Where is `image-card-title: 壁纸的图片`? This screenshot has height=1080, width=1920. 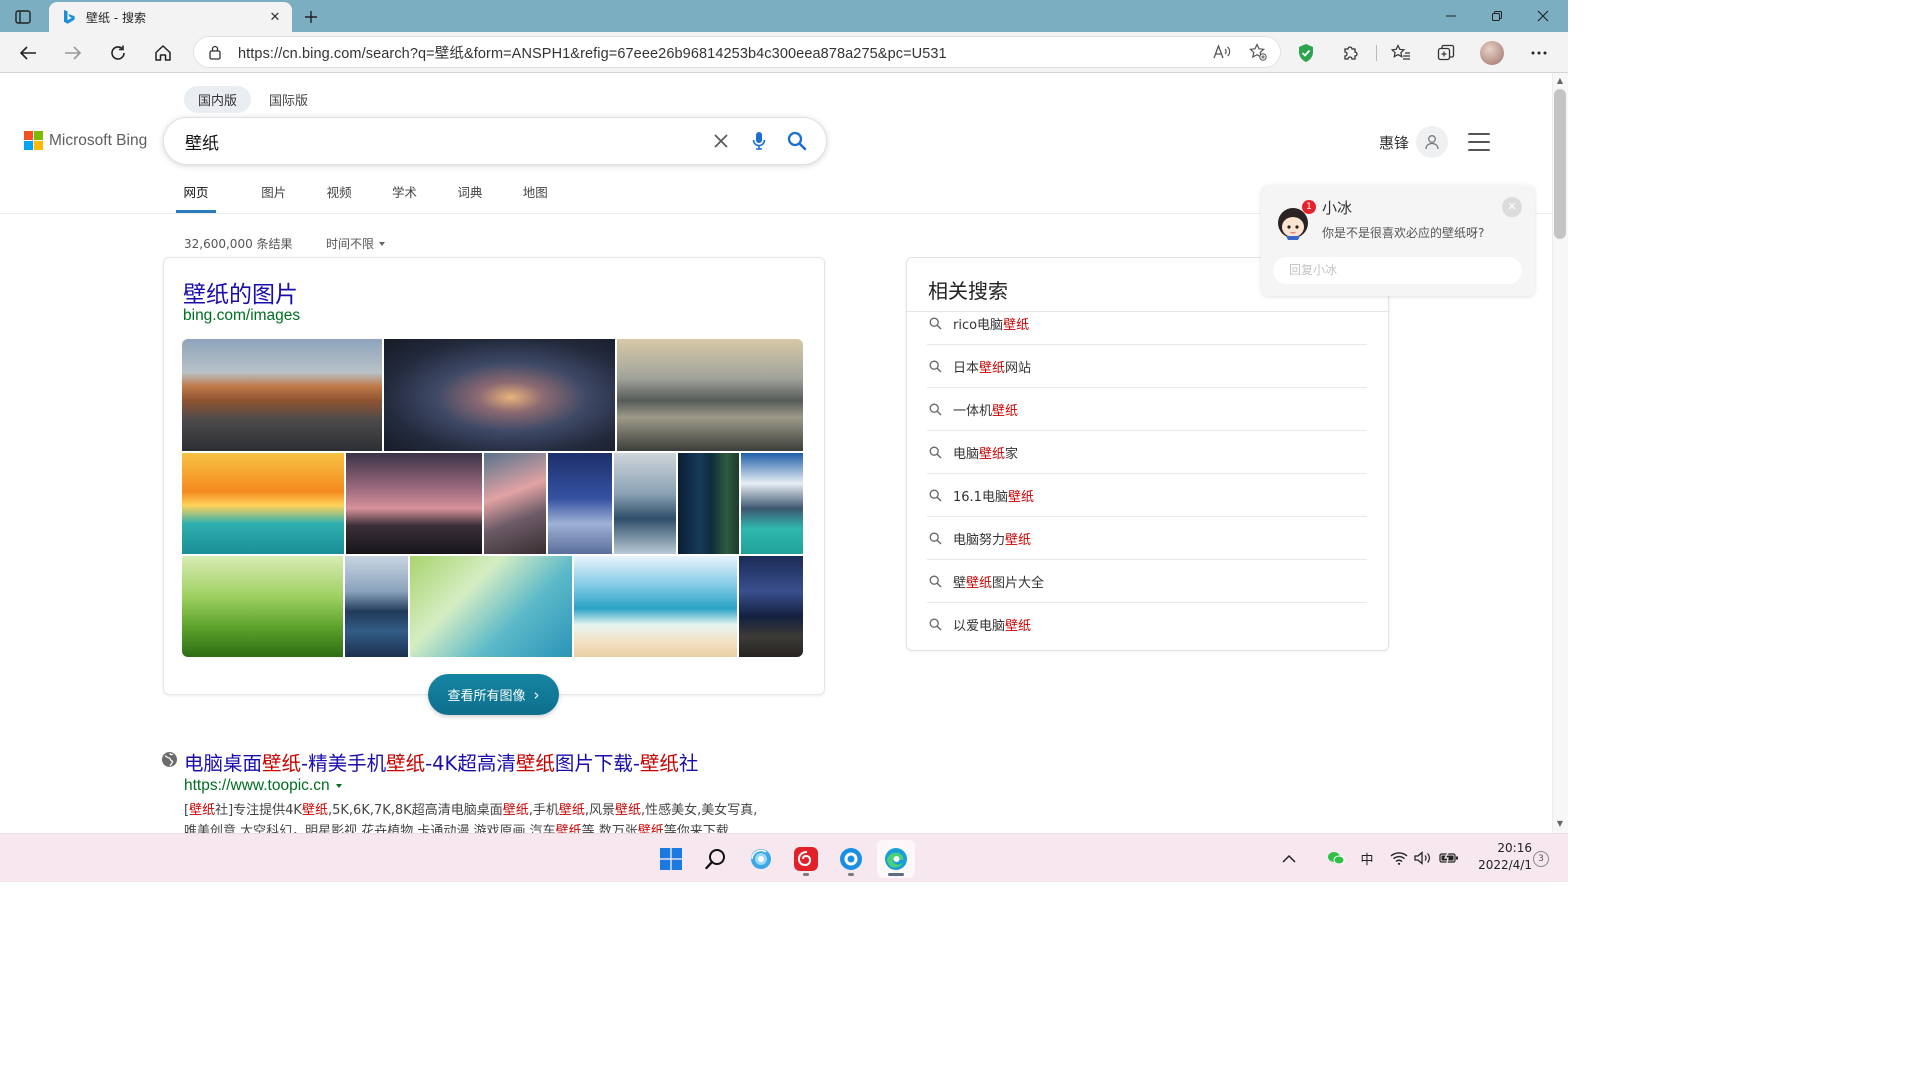 image-card-title: 壁纸的图片 is located at coordinates (240, 292).